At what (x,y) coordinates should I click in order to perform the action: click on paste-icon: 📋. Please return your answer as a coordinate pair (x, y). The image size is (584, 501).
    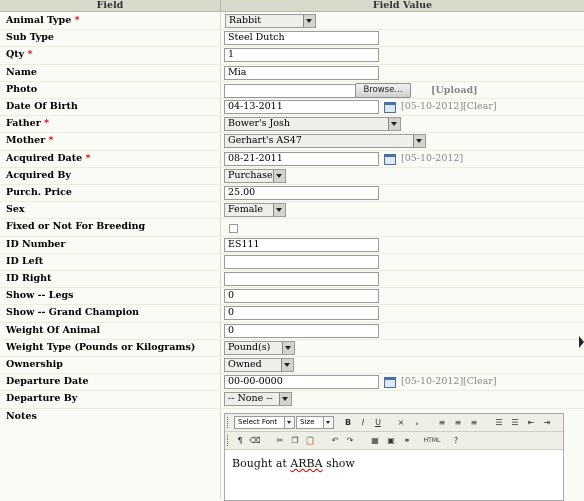
    Looking at the image, I should click on (310, 440).